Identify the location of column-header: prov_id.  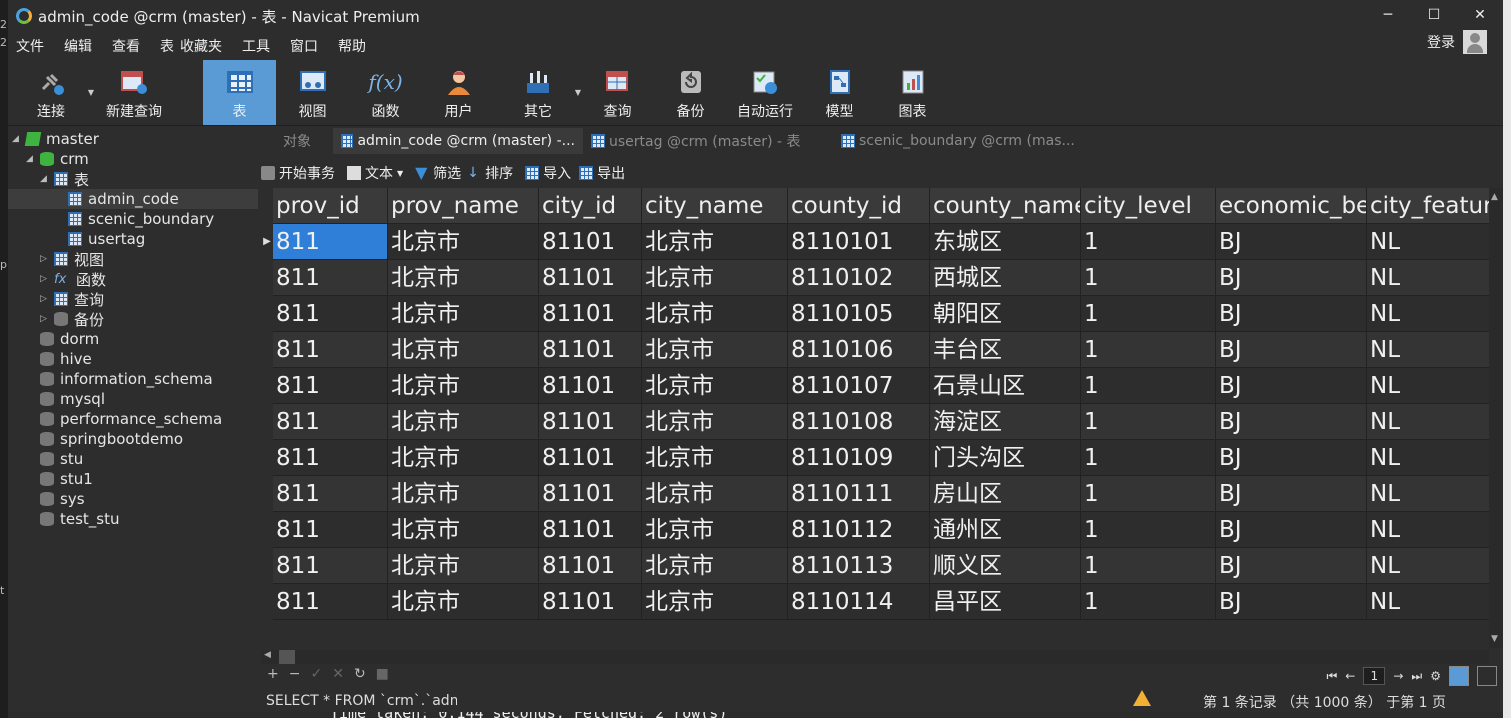
(330, 206).